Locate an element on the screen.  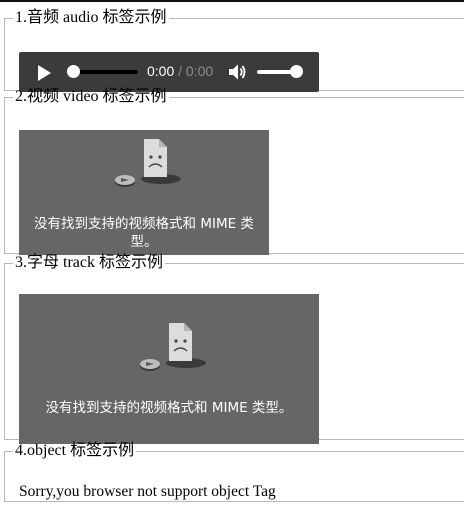
audio-player: 0:00 / 0:00 is located at coordinates (169, 72).